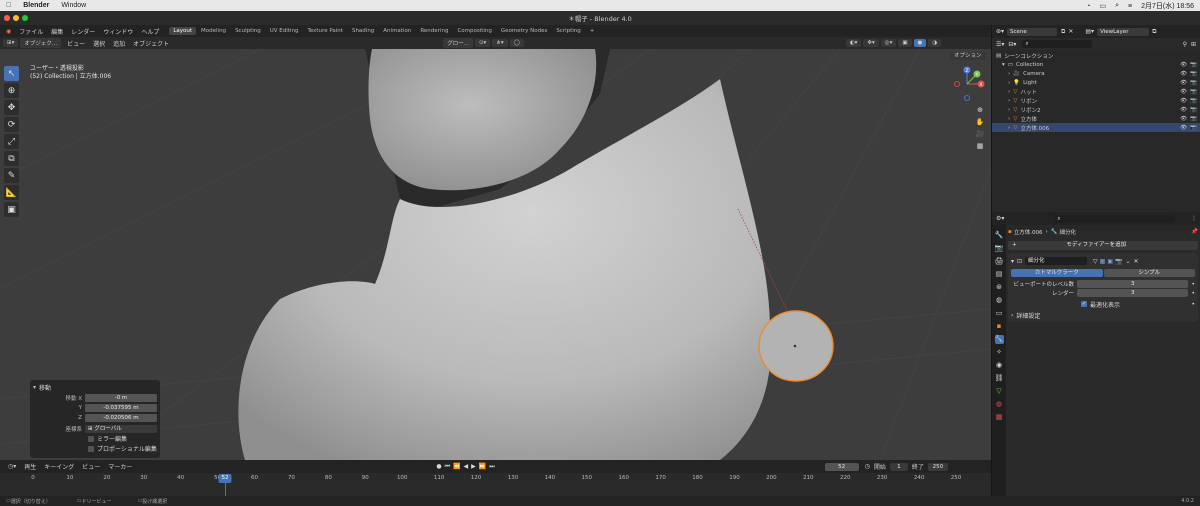  Describe the element at coordinates (1070, 31) in the screenshot. I see `scene-close-icon: ✕` at that location.